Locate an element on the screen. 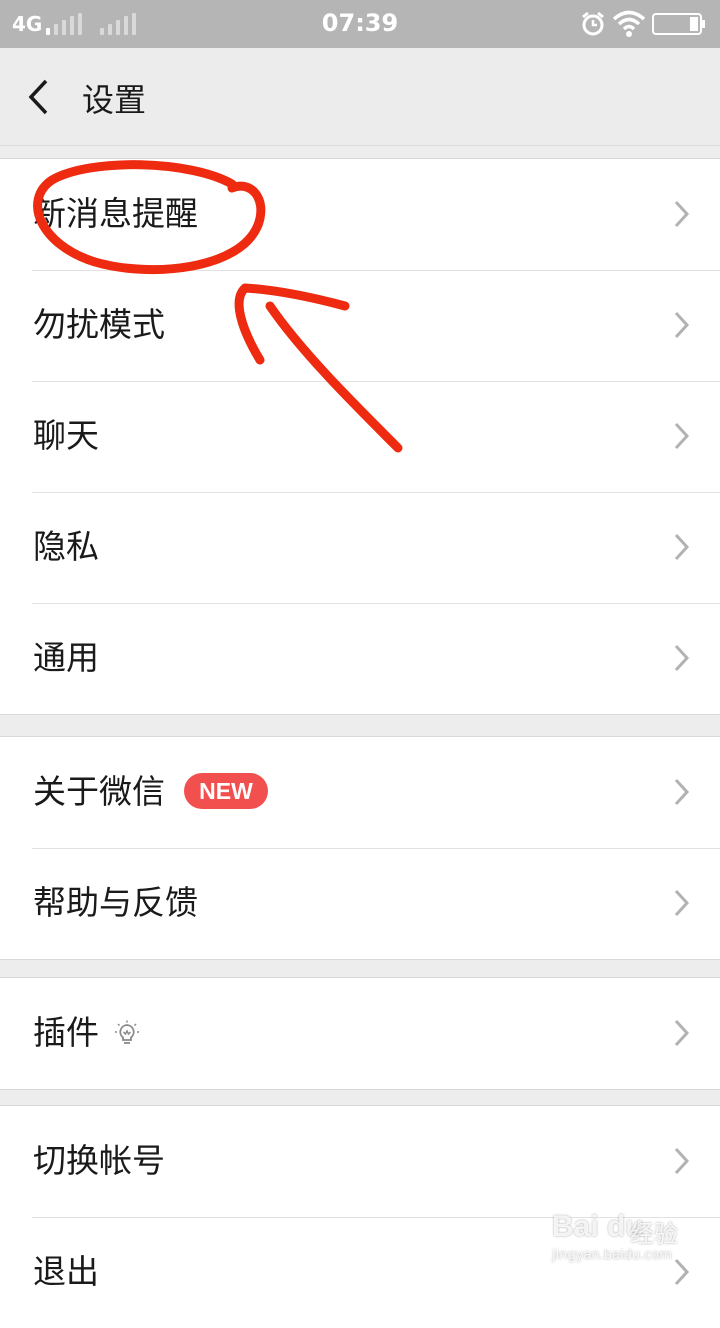  new-badge: NEW is located at coordinates (226, 791).